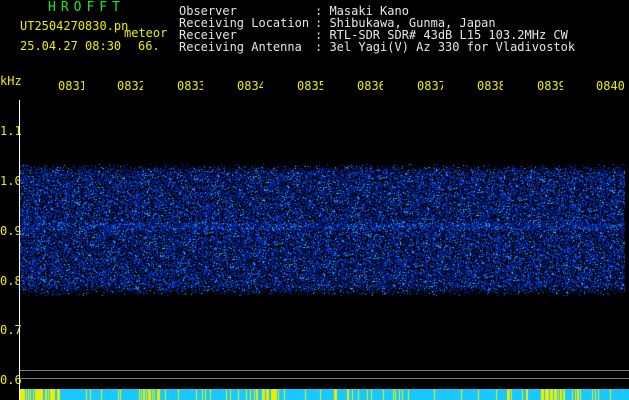 Image resolution: width=629 pixels, height=400 pixels. What do you see at coordinates (550, 86) in the screenshot?
I see `time-tick: 0839` at bounding box center [550, 86].